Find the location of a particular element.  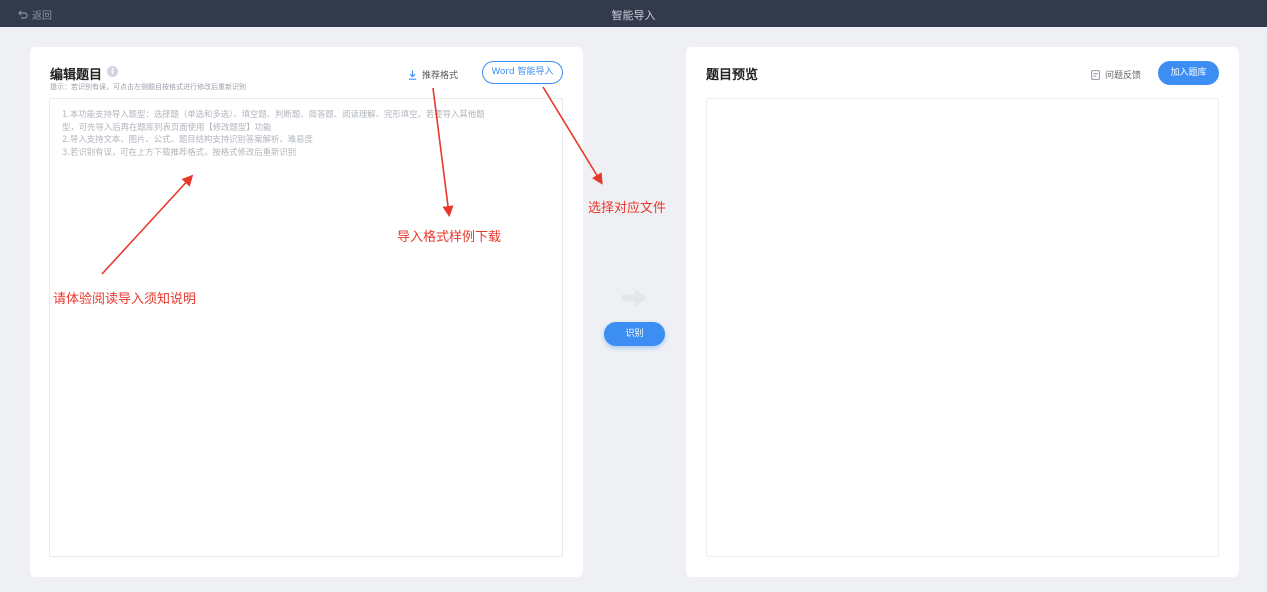

editor-hint: 提示：若识别有误，可点击左侧题目按格式进行修改后重新识别 is located at coordinates (148, 87).